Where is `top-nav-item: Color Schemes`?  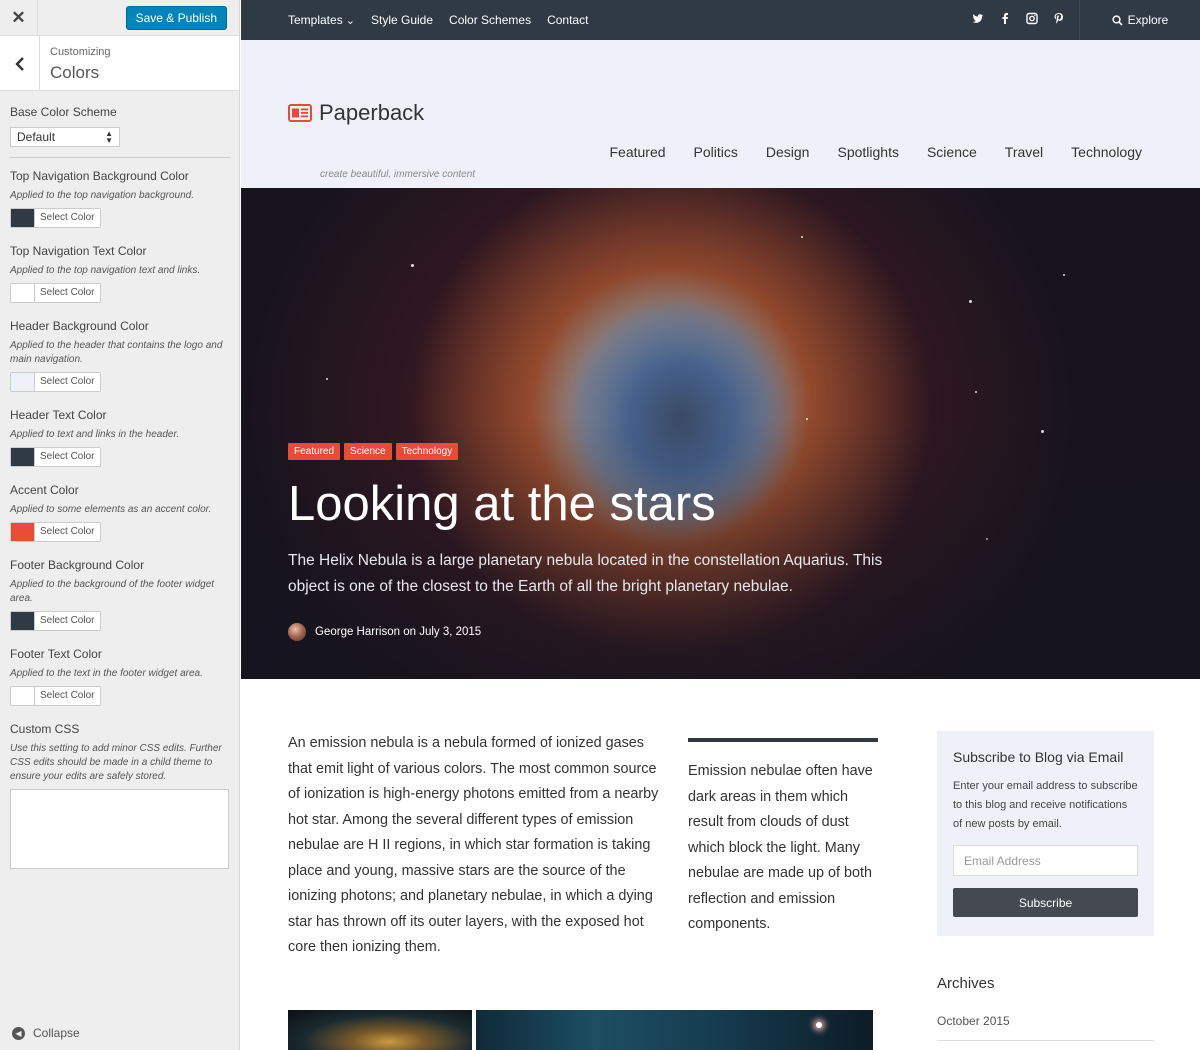 top-nav-item: Color Schemes is located at coordinates (490, 20).